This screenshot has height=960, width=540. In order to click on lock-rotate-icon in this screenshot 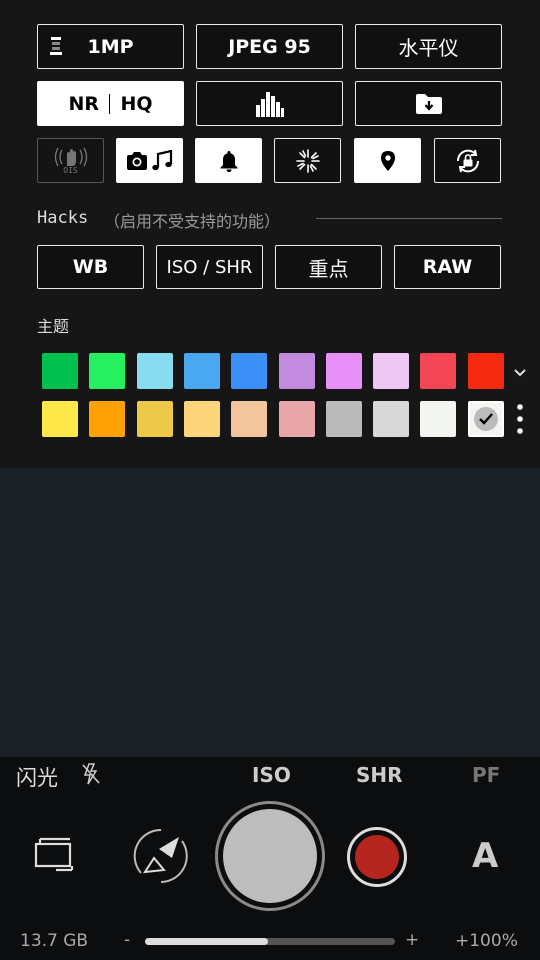, I will do `click(467, 160)`.